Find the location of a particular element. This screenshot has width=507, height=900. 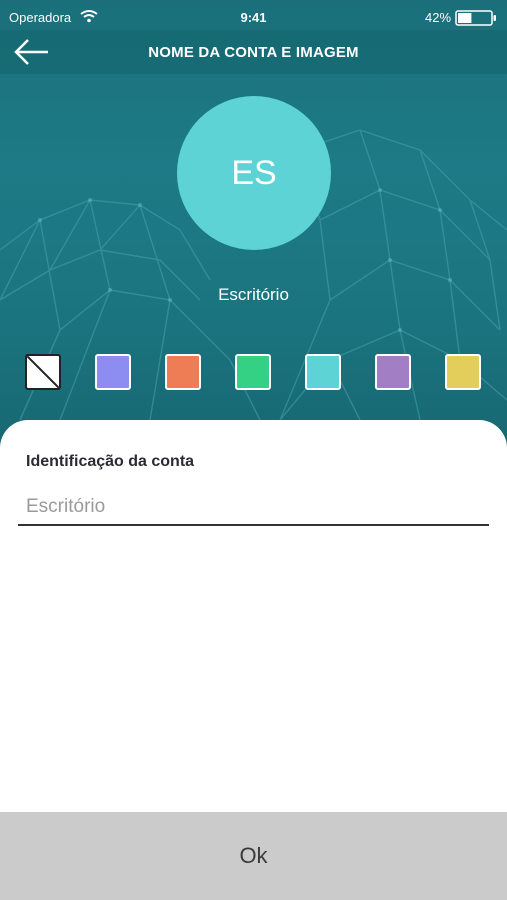

battery-icon is located at coordinates (475, 18).